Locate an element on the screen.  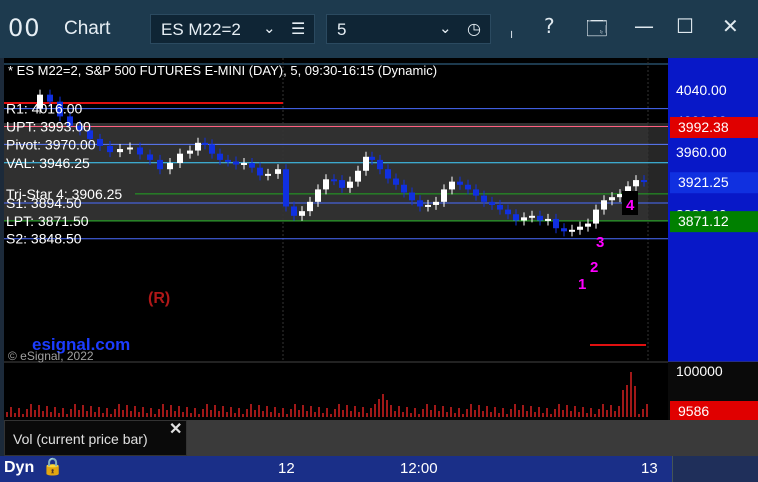
help-icon: ? is located at coordinates (549, 26).